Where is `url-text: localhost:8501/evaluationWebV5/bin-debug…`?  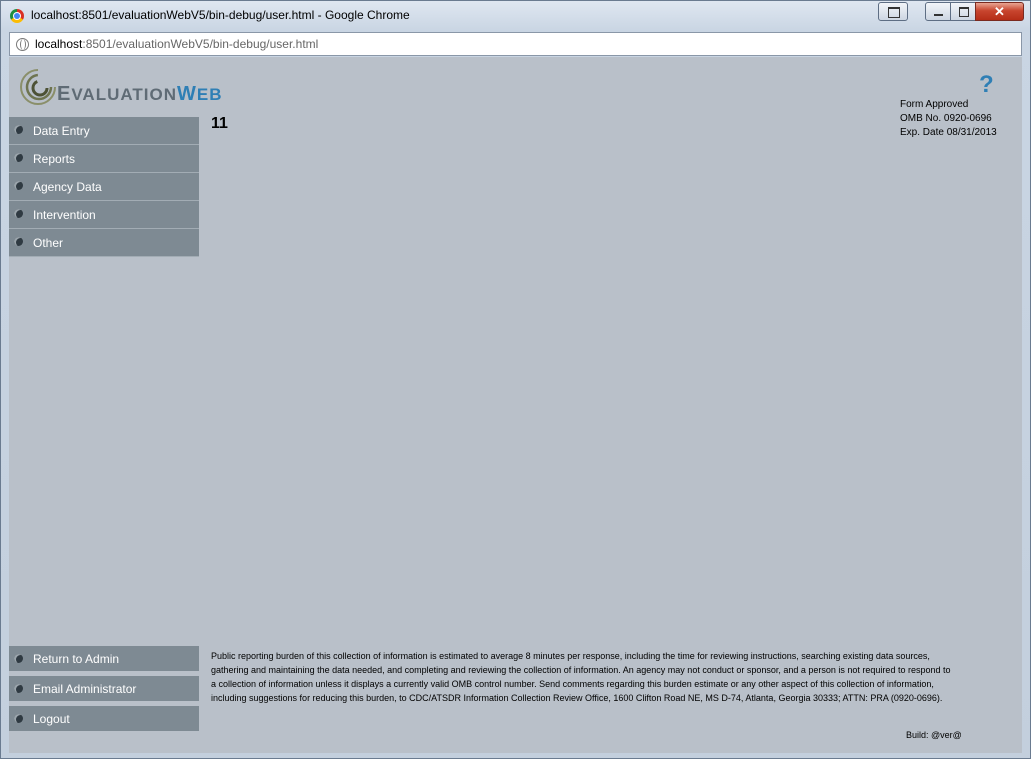
url-text: localhost:8501/evaluationWebV5/bin-debug… is located at coordinates (176, 44).